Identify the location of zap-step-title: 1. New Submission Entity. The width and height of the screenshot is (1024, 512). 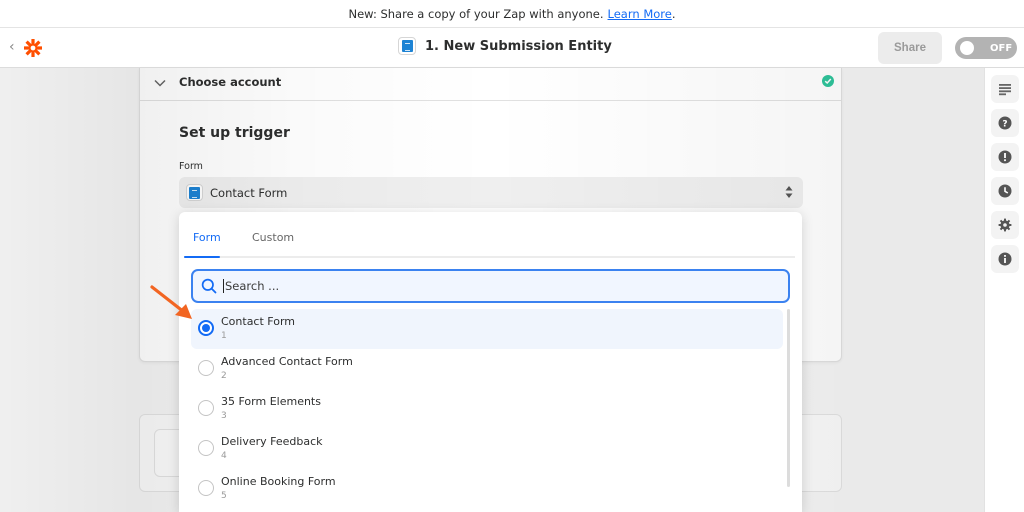
(505, 46).